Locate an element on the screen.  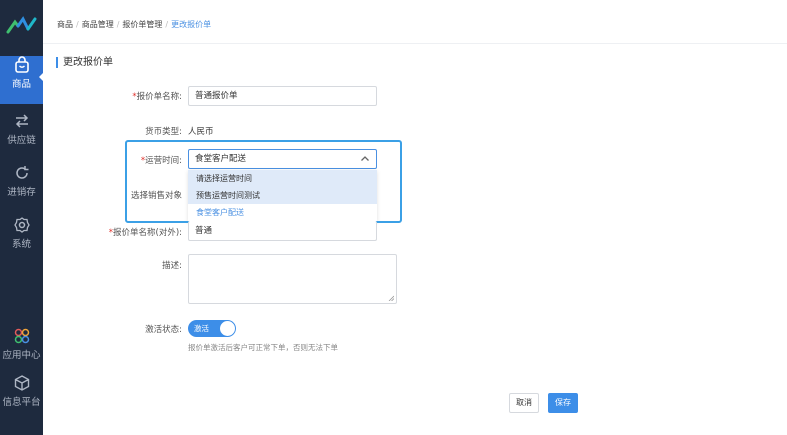
active-status-hint: 报价单激活后客户可正常下单，否则无法下单 is located at coordinates (263, 347).